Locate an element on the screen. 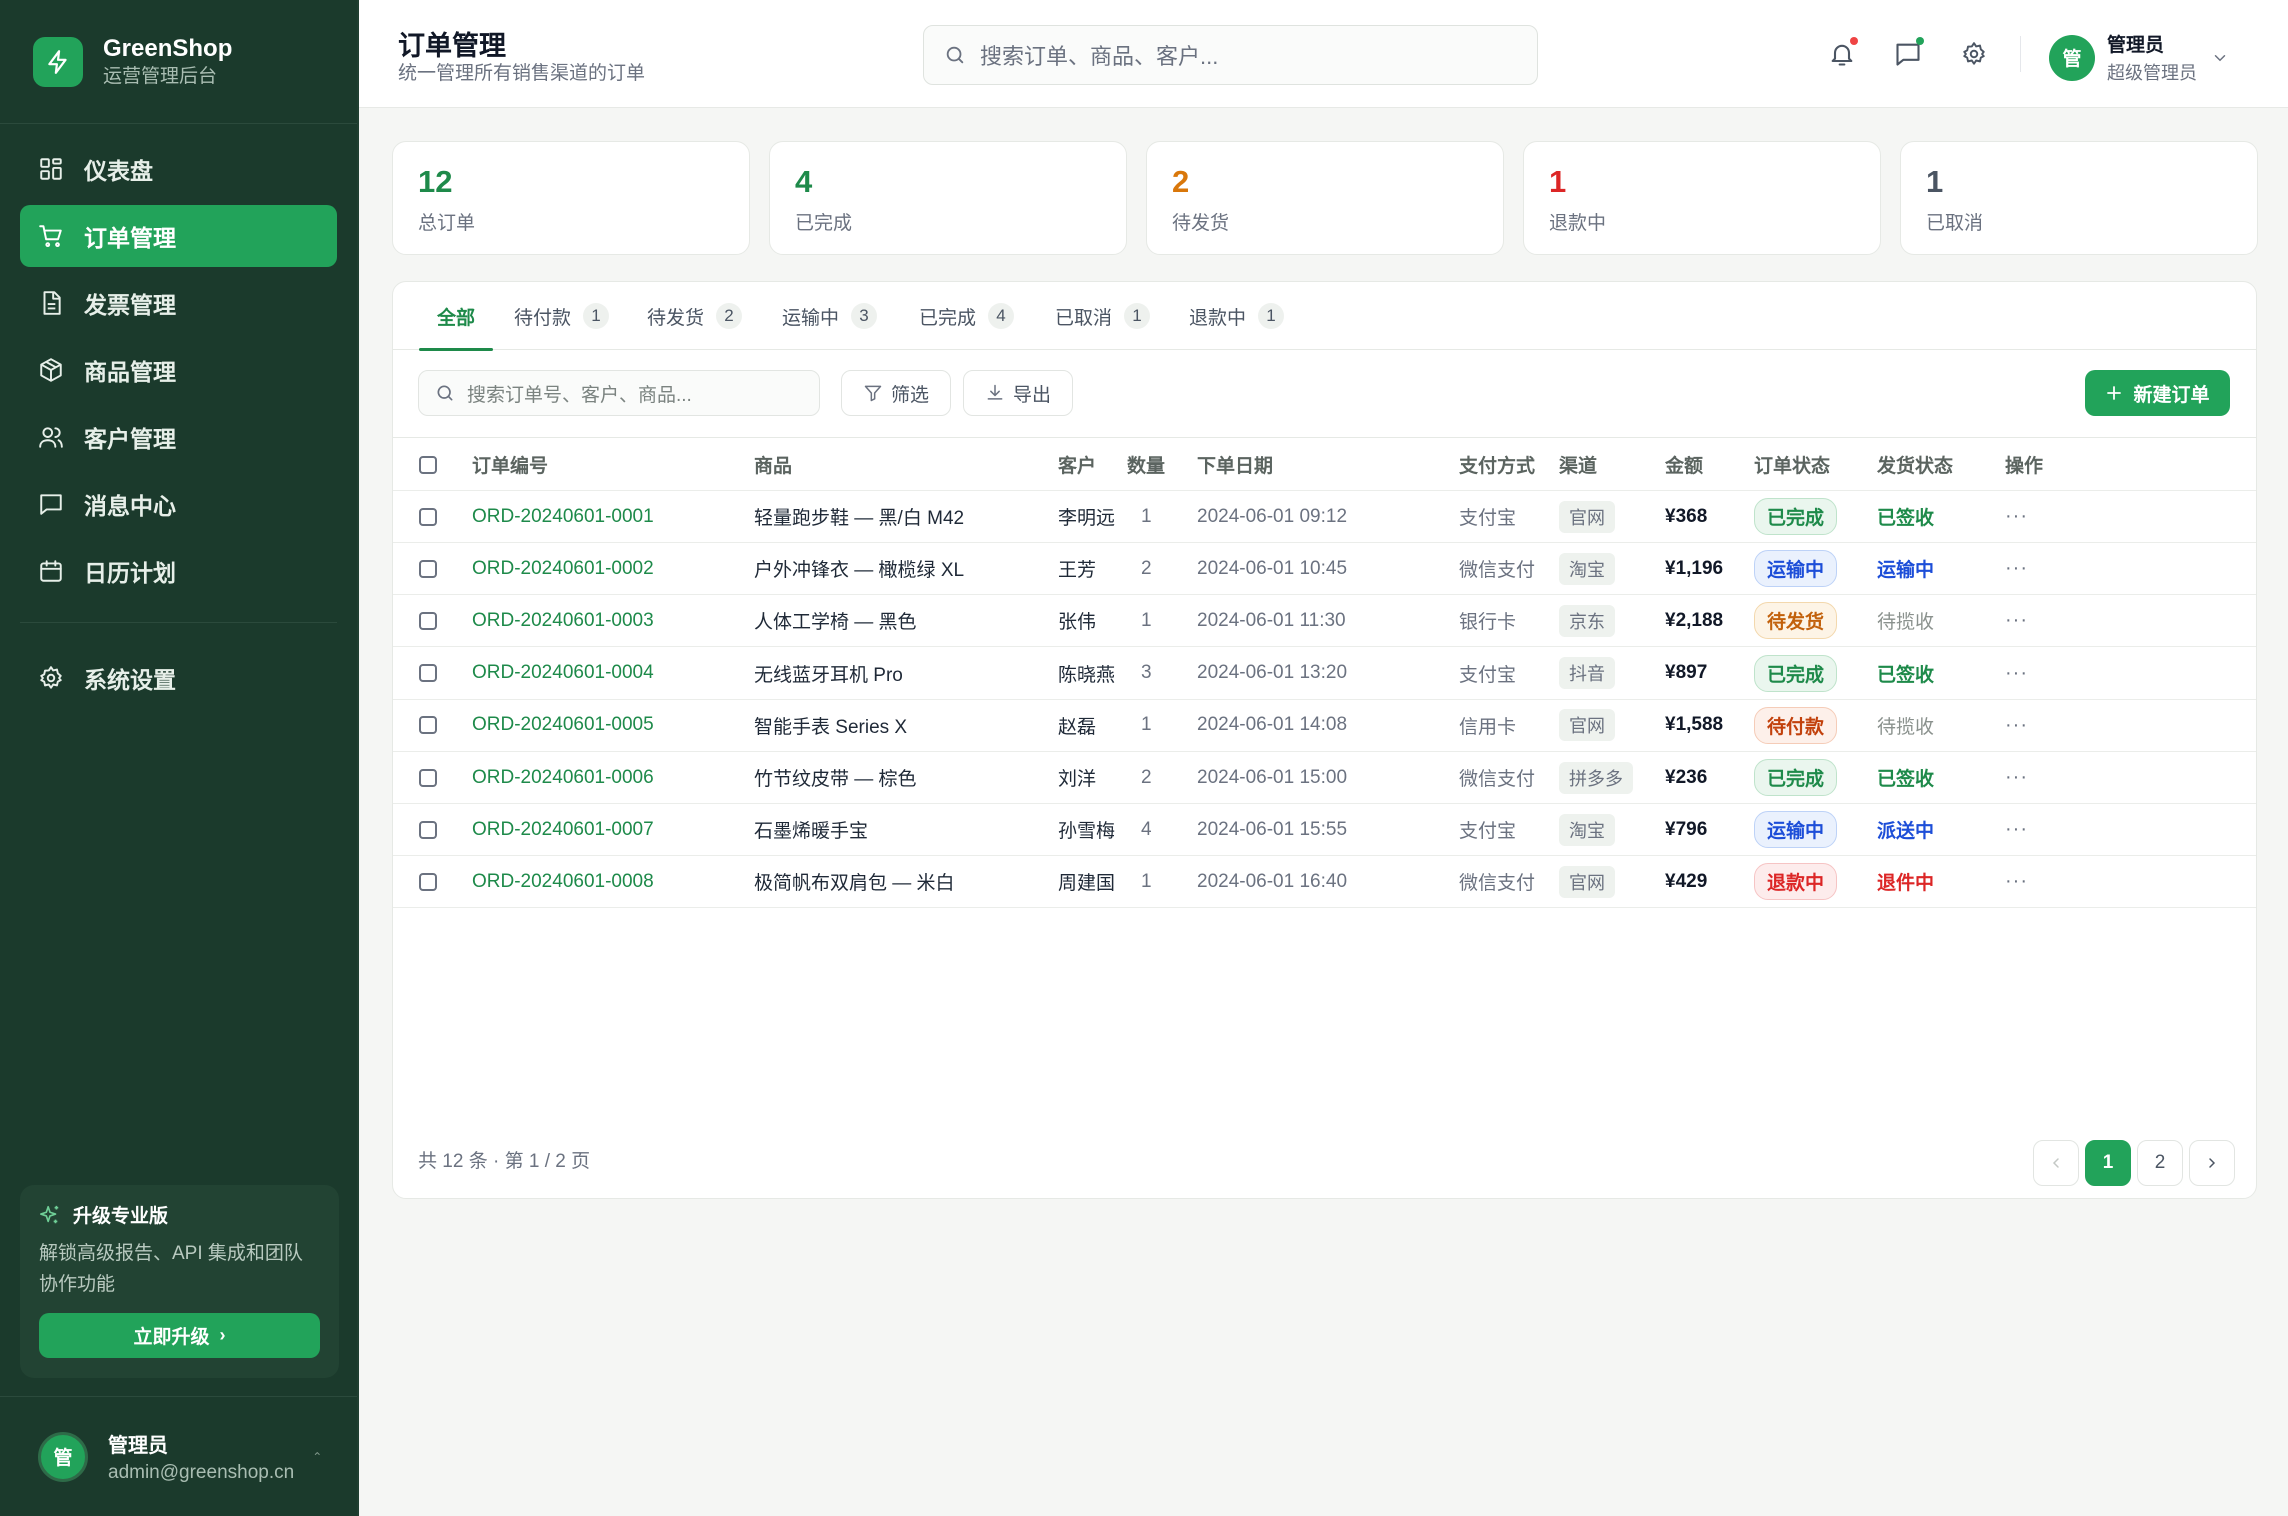 The height and width of the screenshot is (1516, 2288). sidebar-item-invoices: 发票管理 is located at coordinates (178, 303).